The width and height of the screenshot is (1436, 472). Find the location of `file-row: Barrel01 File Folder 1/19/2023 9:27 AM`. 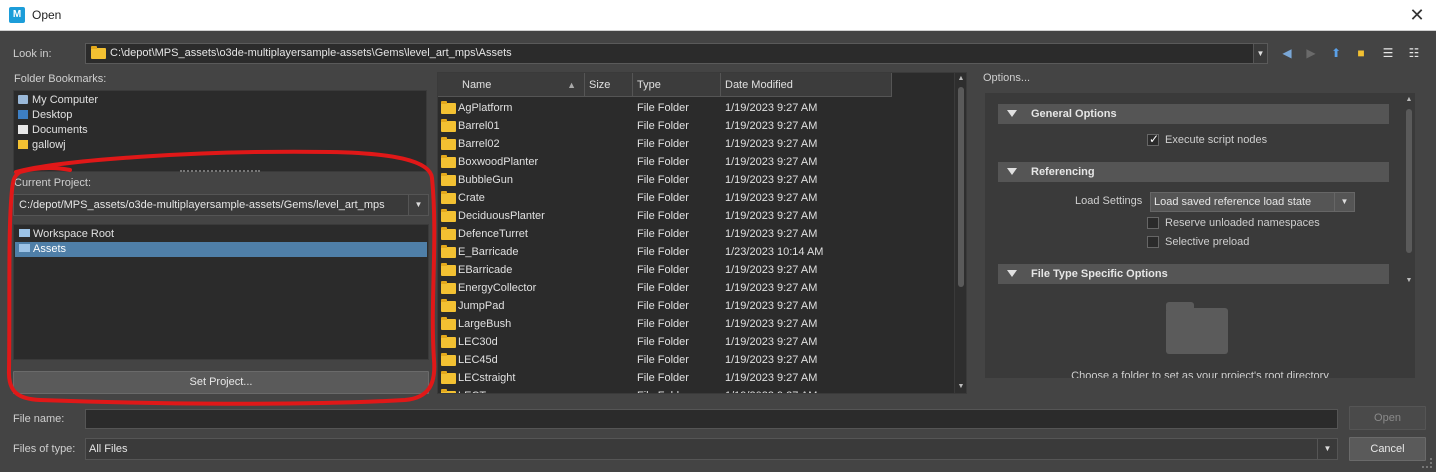

file-row: Barrel01 File Folder 1/19/2023 9:27 AM is located at coordinates (696, 126).